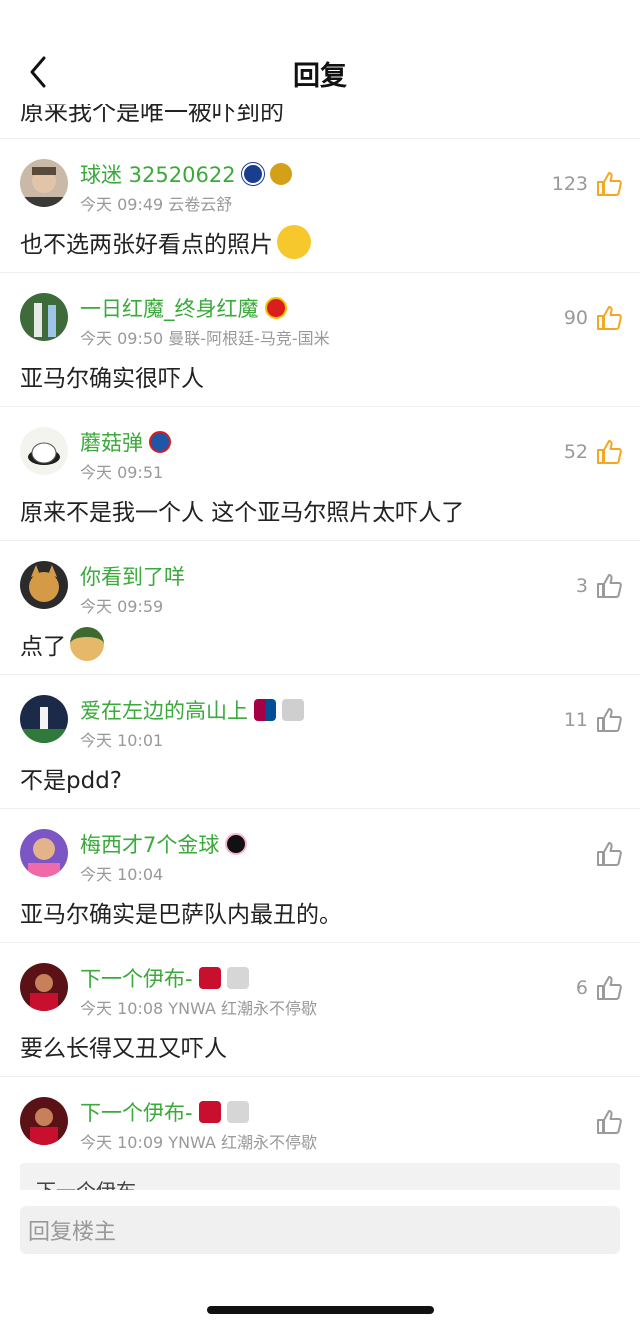 The image size is (640, 1327). What do you see at coordinates (581, 988) in the screenshot?
I see `like-count: 6` at bounding box center [581, 988].